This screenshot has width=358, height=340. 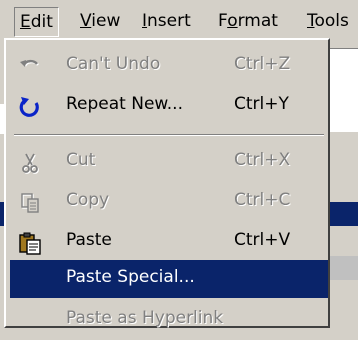 What do you see at coordinates (262, 240) in the screenshot?
I see `menu-item-paste-shortcut: Ctrl+V` at bounding box center [262, 240].